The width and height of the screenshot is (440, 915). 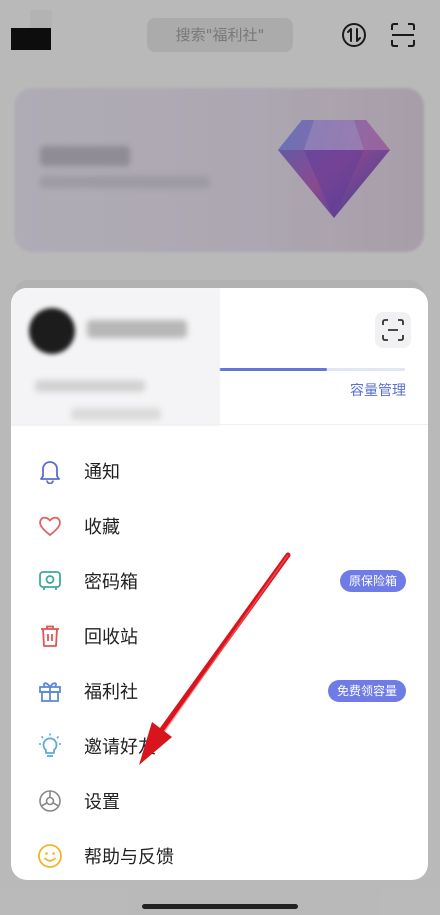 I want to click on divider, so click(x=219, y=424).